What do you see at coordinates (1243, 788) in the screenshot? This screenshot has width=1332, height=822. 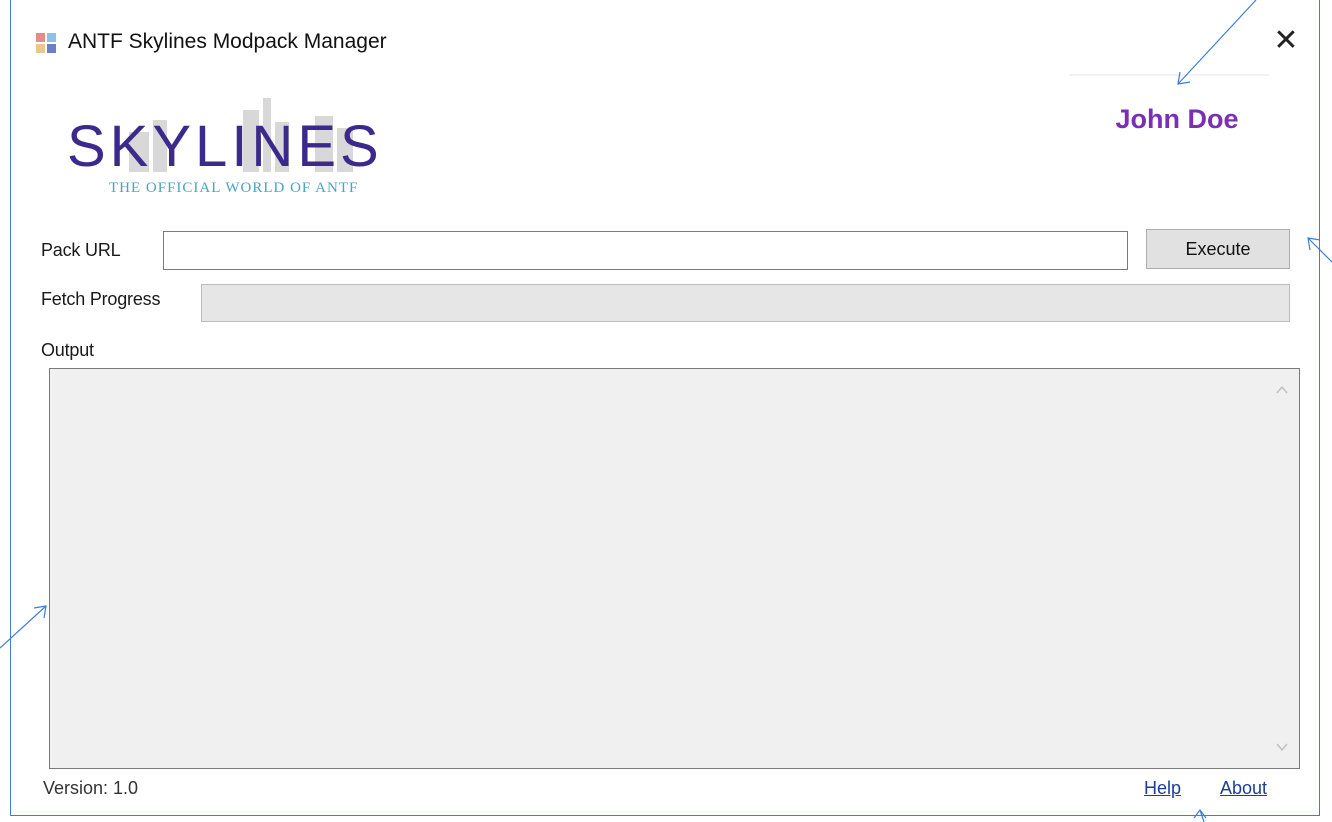 I see `about-link: About` at bounding box center [1243, 788].